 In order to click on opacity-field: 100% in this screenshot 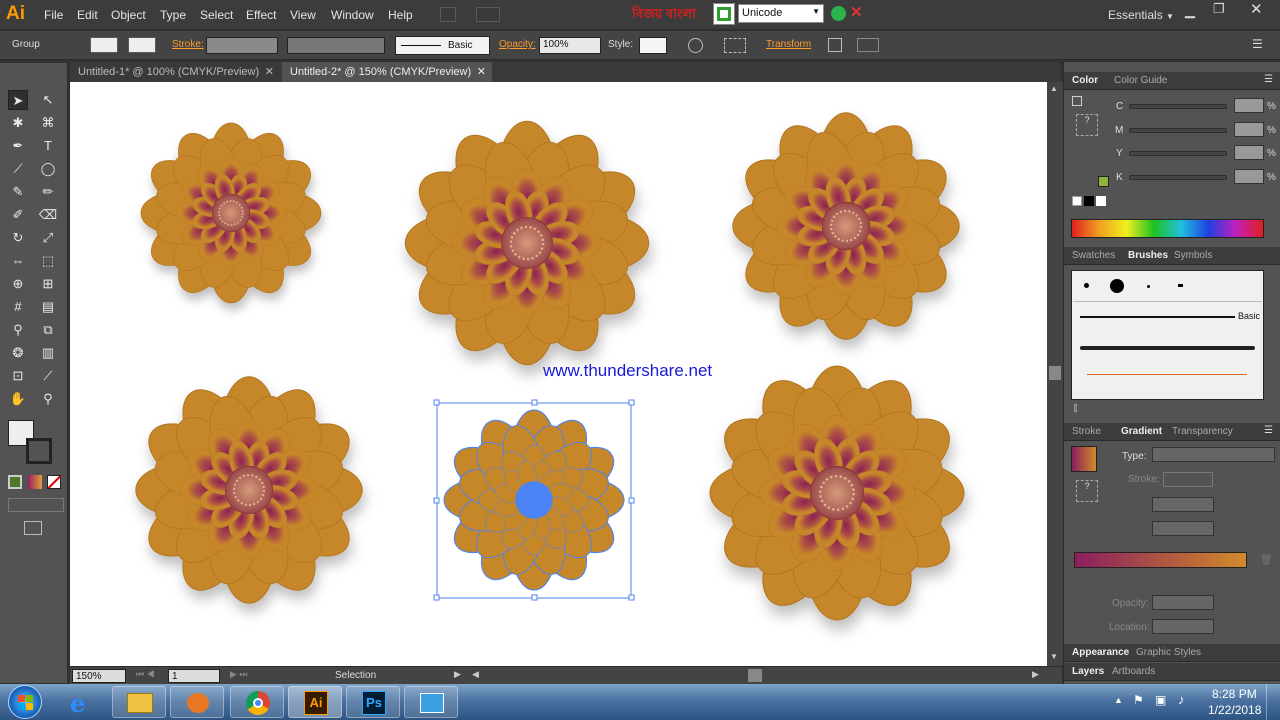, I will do `click(570, 45)`.